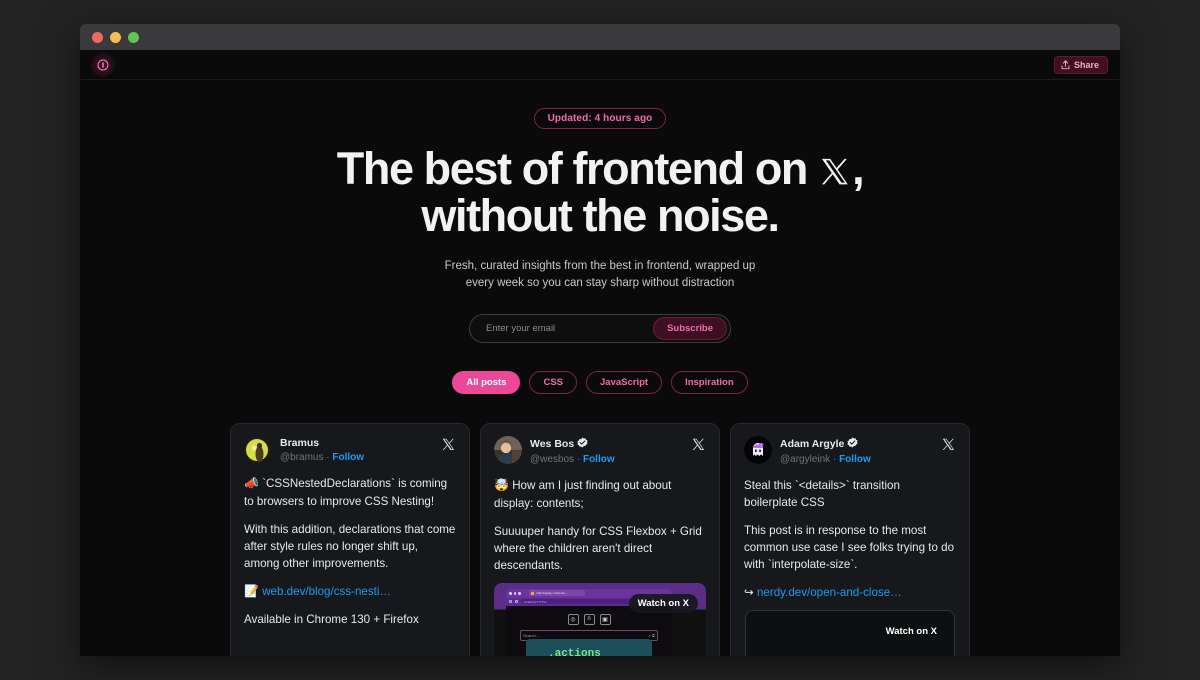 Image resolution: width=1200 pixels, height=680 pixels. I want to click on filter-all-posts: All posts, so click(486, 382).